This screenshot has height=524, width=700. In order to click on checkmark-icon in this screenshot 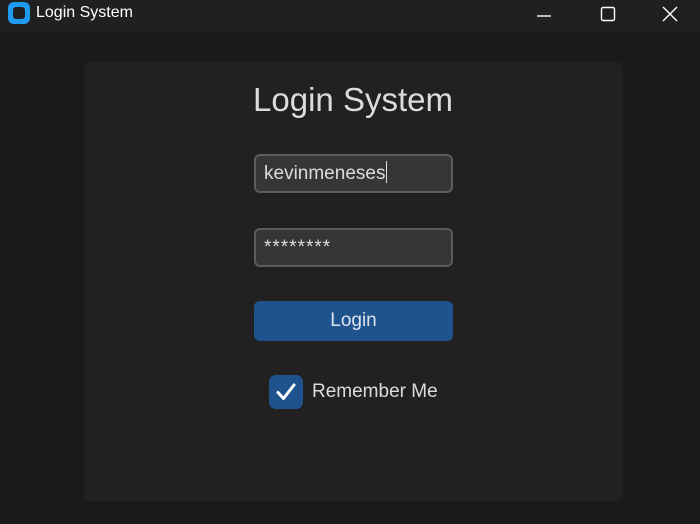, I will do `click(286, 391)`.